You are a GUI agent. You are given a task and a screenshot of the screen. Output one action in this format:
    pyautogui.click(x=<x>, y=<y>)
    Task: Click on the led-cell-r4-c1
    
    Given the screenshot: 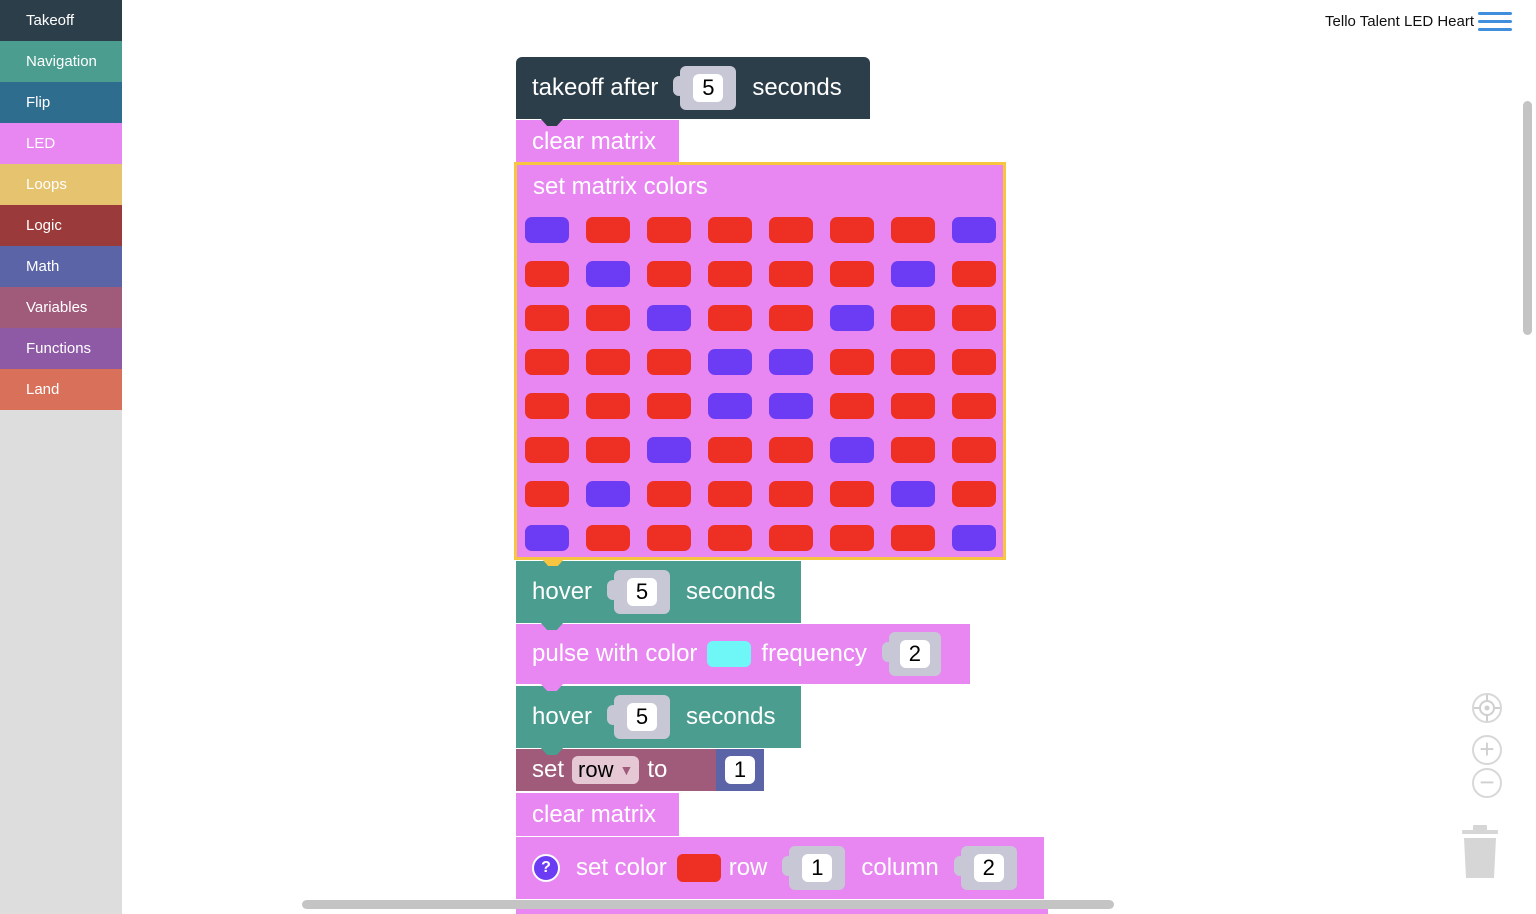 What is the action you would take?
    pyautogui.click(x=547, y=362)
    